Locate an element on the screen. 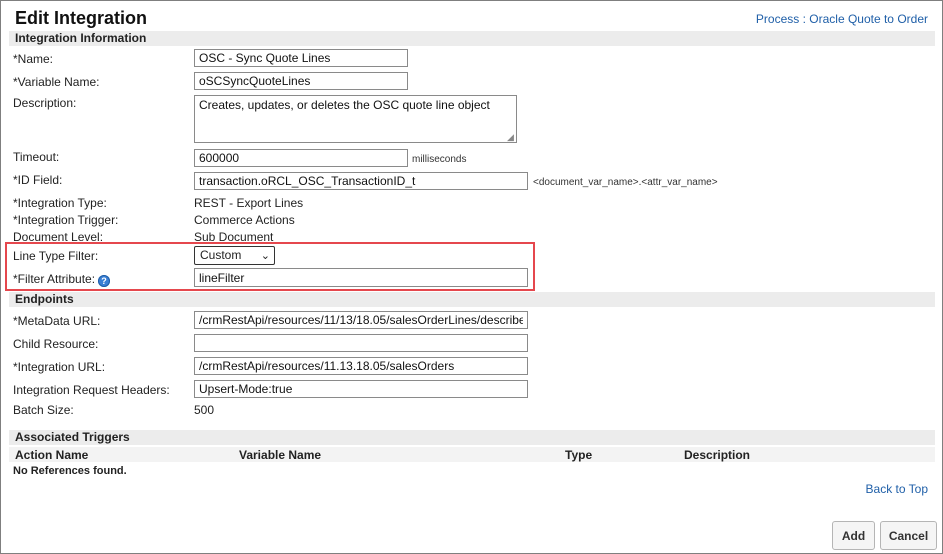 The width and height of the screenshot is (943, 554). column-description: Description is located at coordinates (717, 455).